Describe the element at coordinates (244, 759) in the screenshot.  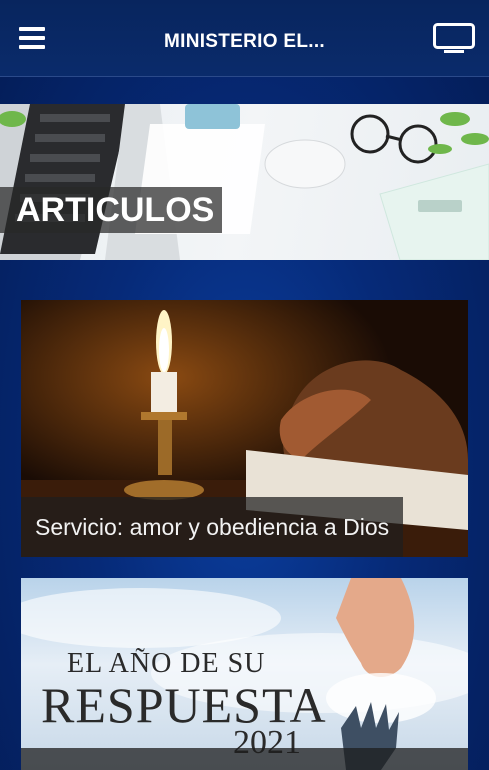
I see `article-title-caption` at that location.